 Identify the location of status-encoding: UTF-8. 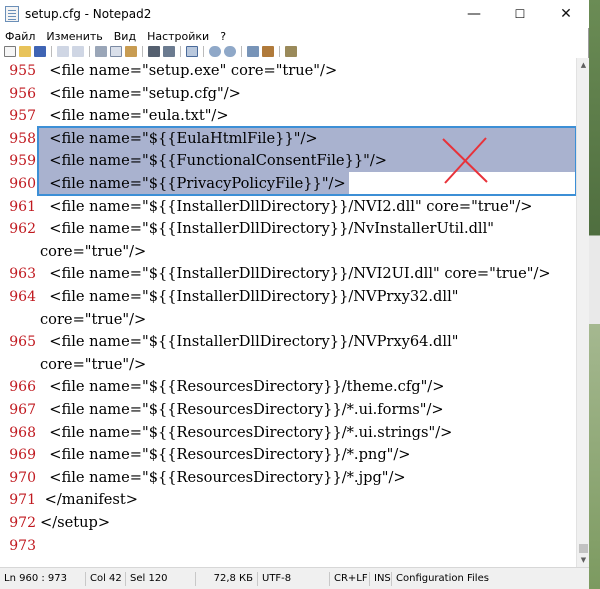
(294, 578).